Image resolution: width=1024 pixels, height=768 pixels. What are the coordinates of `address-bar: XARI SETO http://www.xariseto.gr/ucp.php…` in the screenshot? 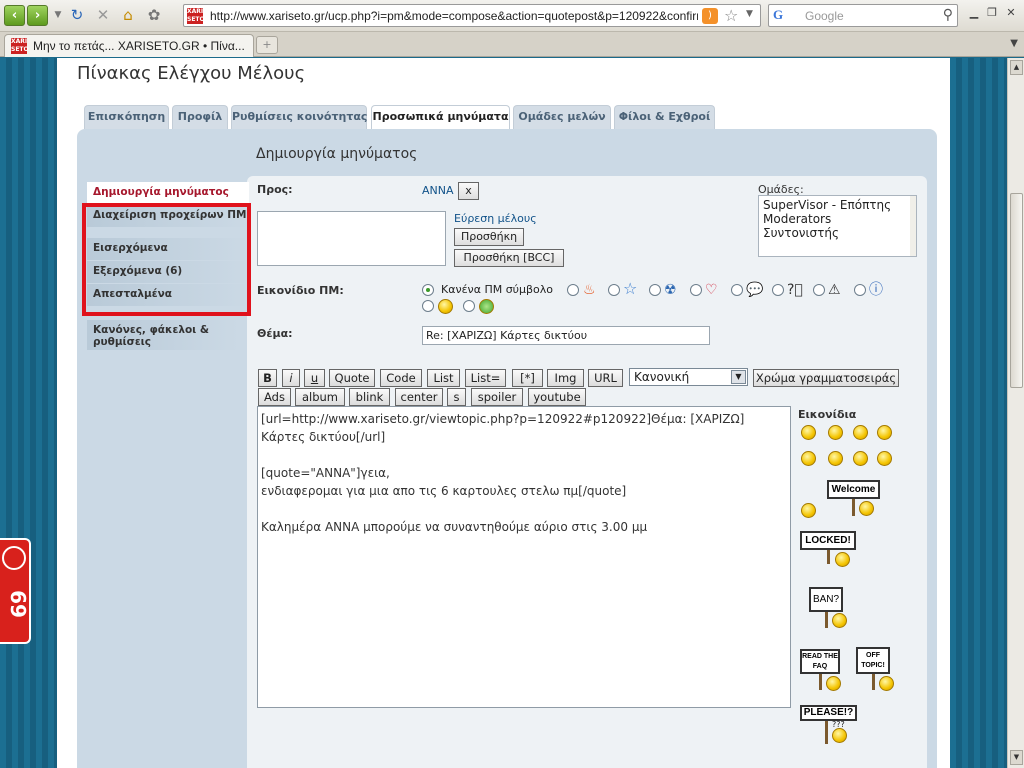 It's located at (472, 15).